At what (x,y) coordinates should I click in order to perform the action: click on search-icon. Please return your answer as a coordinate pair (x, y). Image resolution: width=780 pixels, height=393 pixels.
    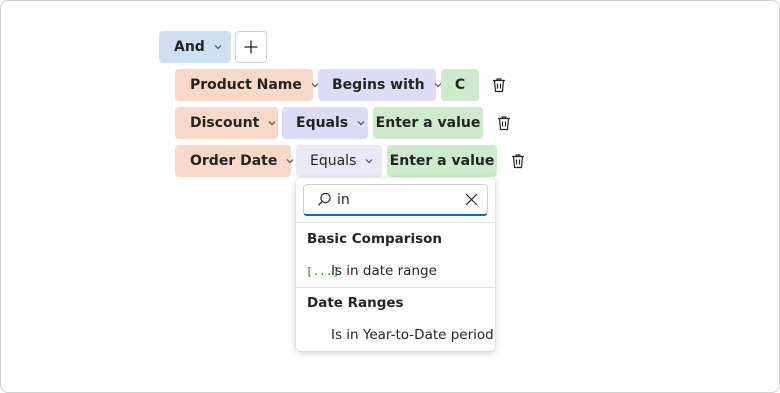
    Looking at the image, I should click on (324, 199).